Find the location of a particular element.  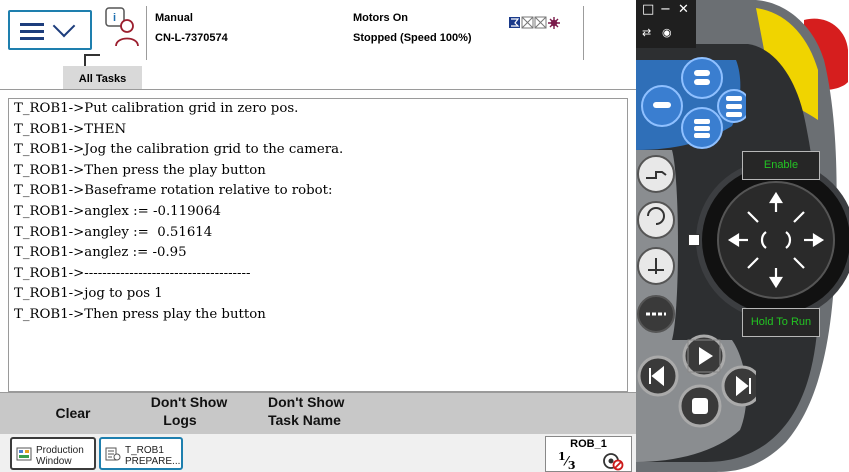

operating-mode: Manual is located at coordinates (174, 18).